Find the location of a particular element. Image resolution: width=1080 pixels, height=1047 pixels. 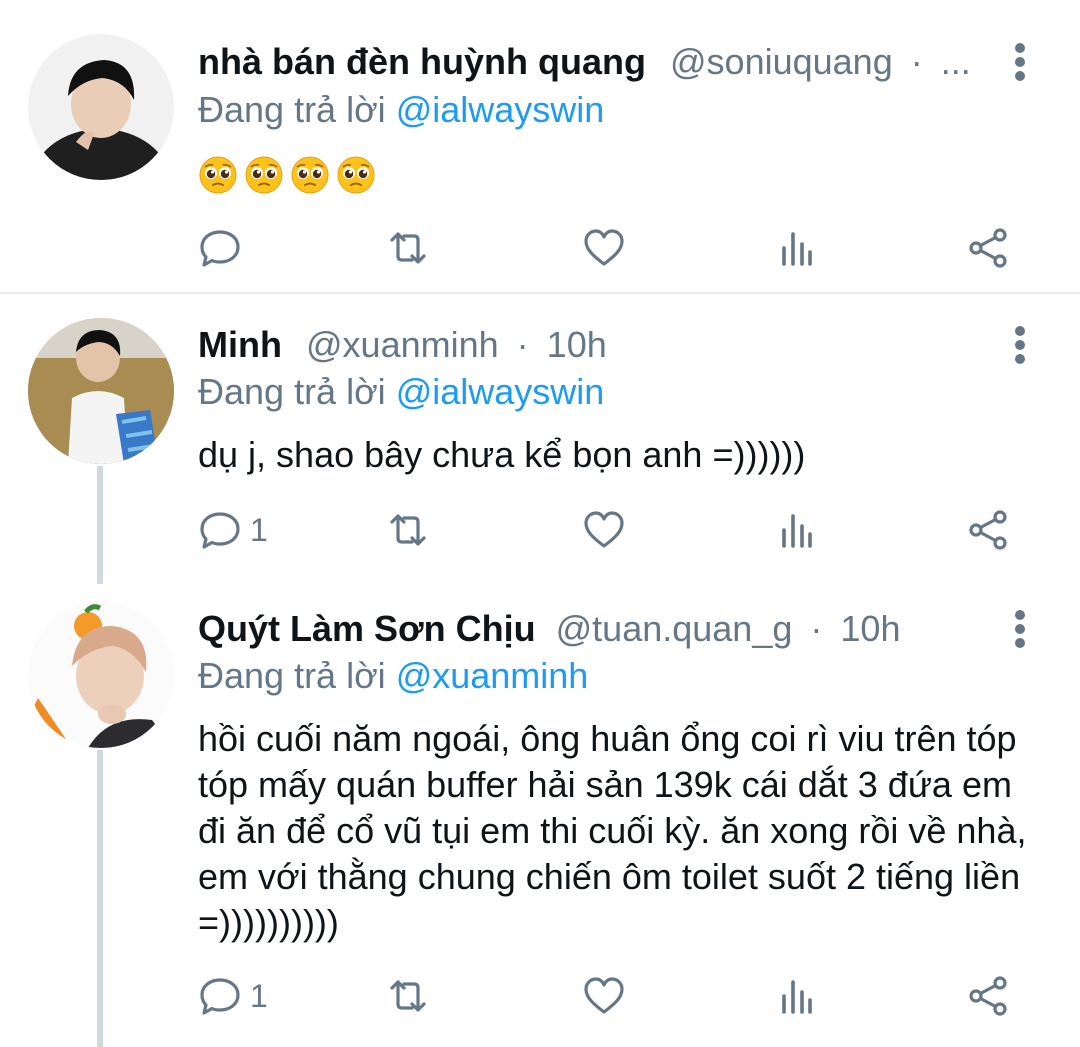

reply-button is located at coordinates (224, 248).